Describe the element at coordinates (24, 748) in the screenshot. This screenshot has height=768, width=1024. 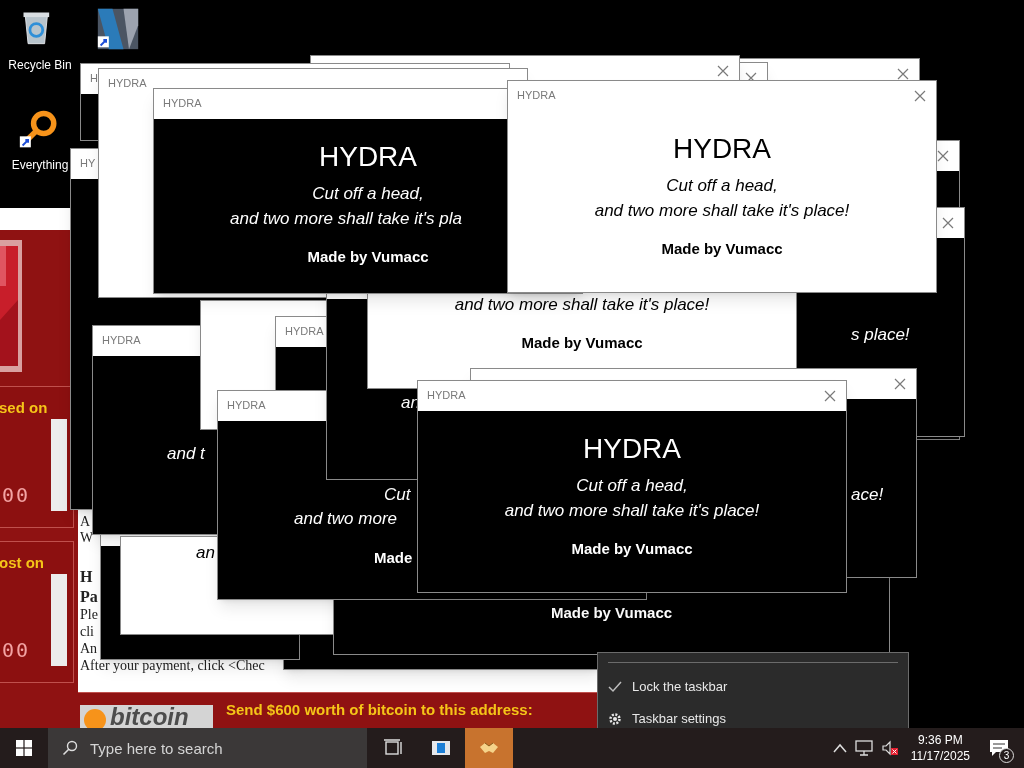
I see `windows-icon` at that location.